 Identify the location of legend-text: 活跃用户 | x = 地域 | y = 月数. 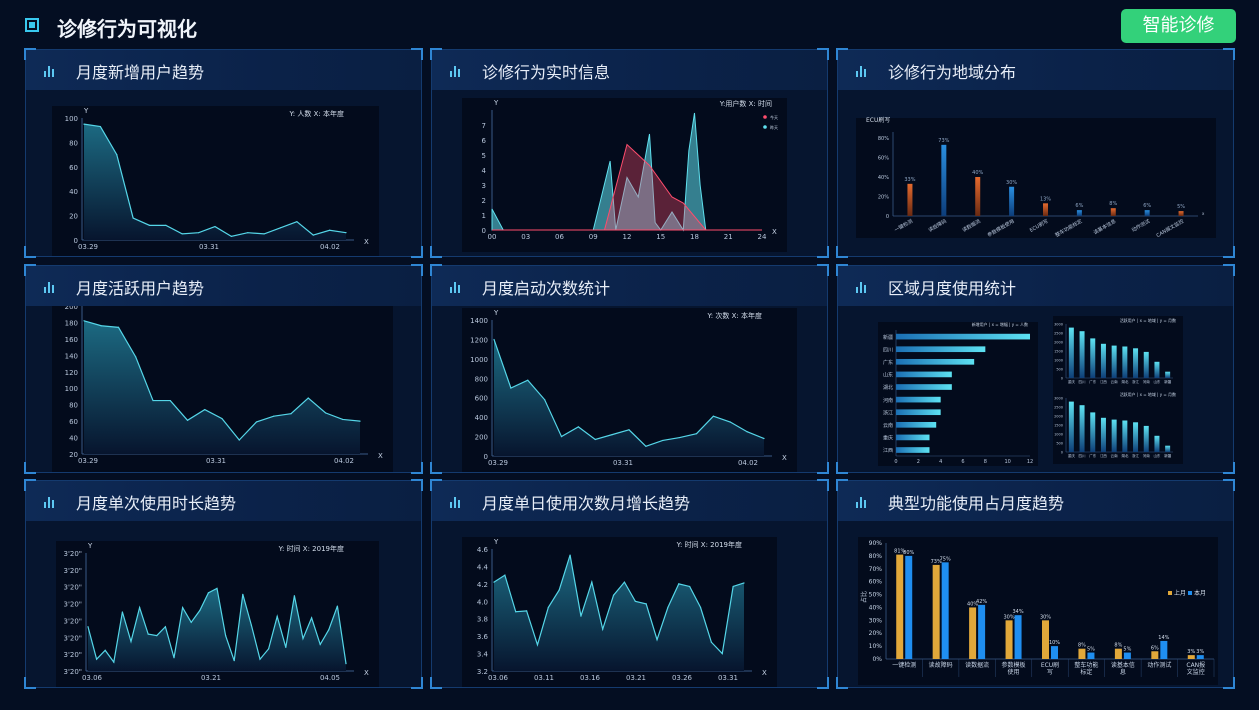
(1148, 394).